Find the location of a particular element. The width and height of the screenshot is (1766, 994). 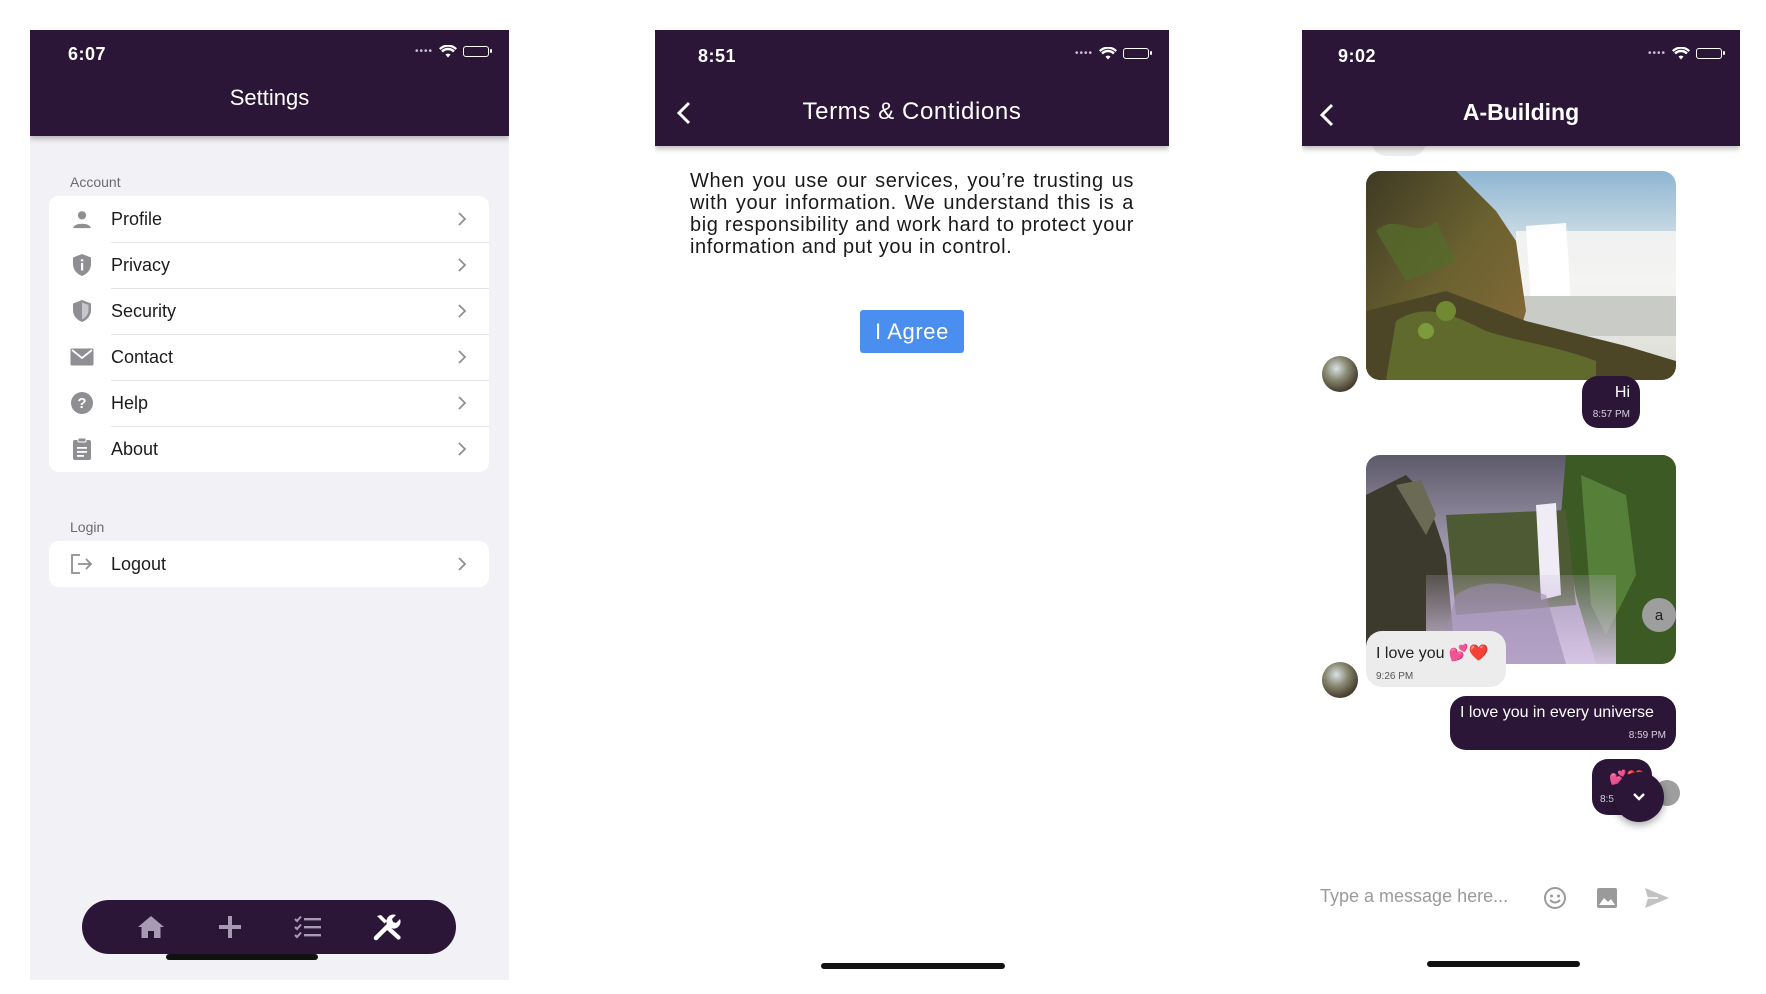

message-bubble-outgoing: Hi 8:57 PM is located at coordinates (1611, 402).